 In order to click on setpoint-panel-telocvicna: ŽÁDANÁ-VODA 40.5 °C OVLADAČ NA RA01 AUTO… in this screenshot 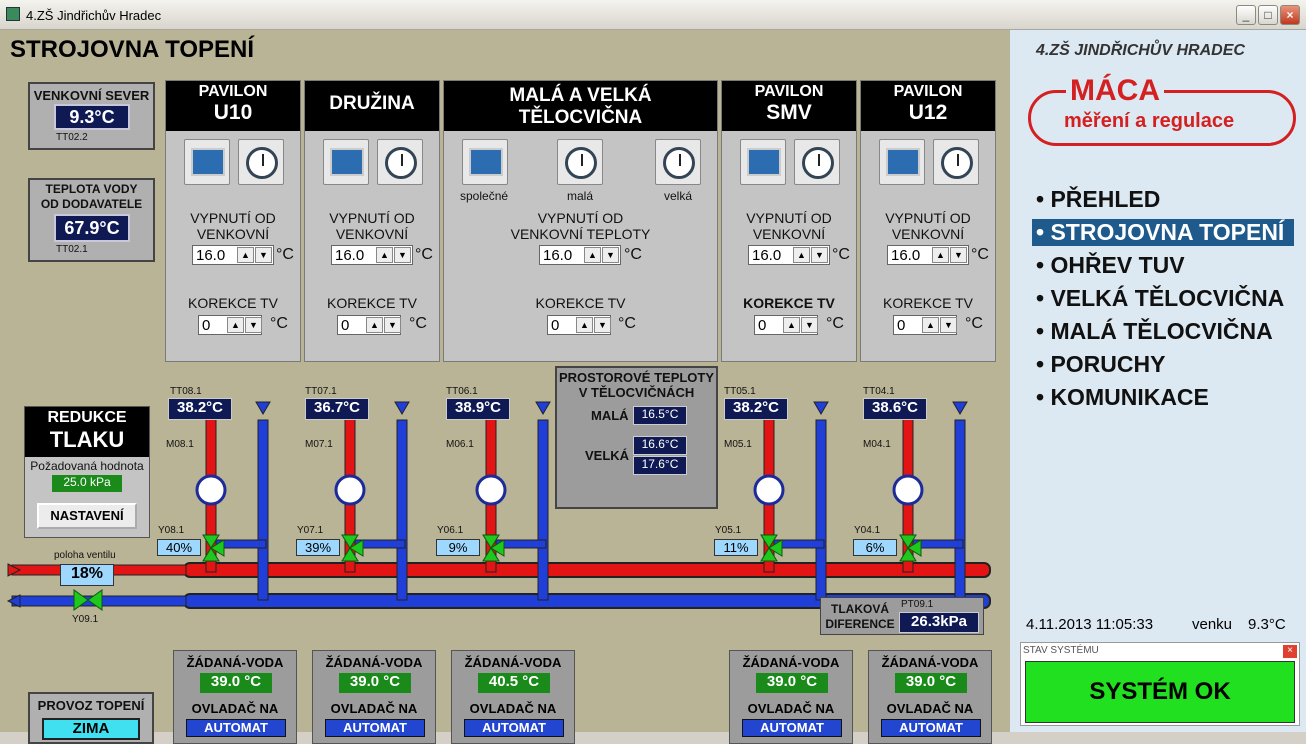, I will do `click(513, 697)`.